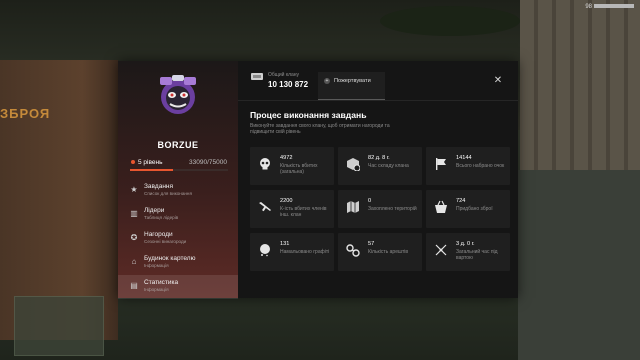  I want to click on donate-button: + Пожертвувати, so click(351, 86).